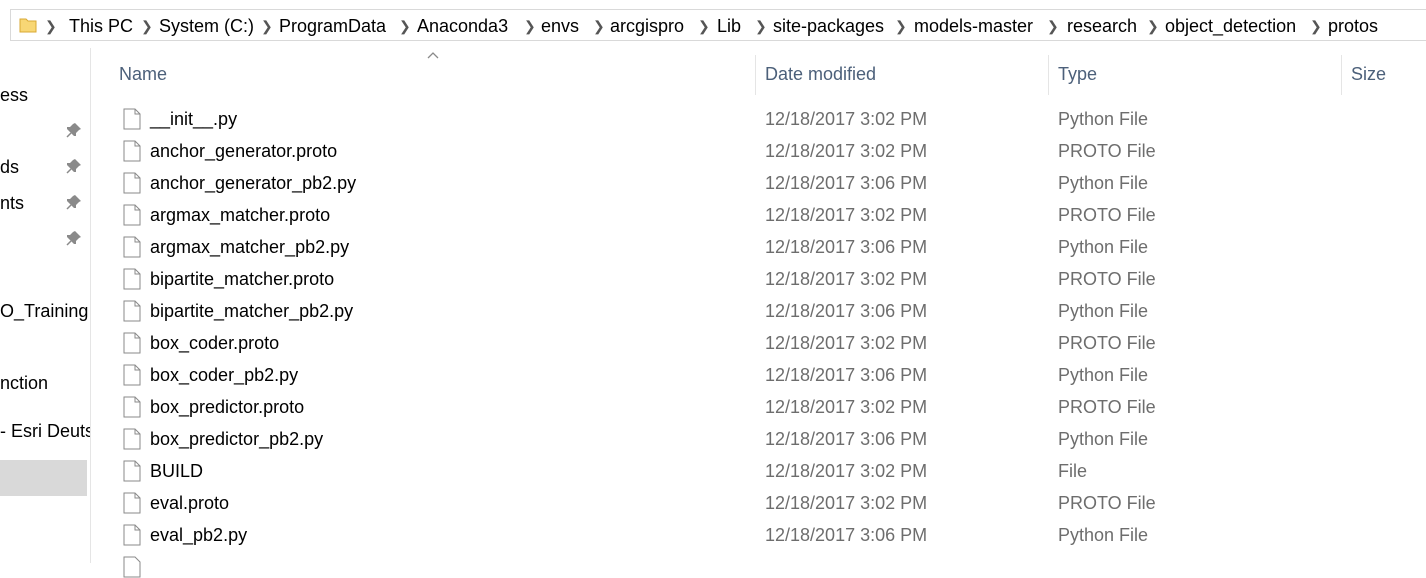  Describe the element at coordinates (224, 375) in the screenshot. I see `file-name: box_coder_pb2.py` at that location.